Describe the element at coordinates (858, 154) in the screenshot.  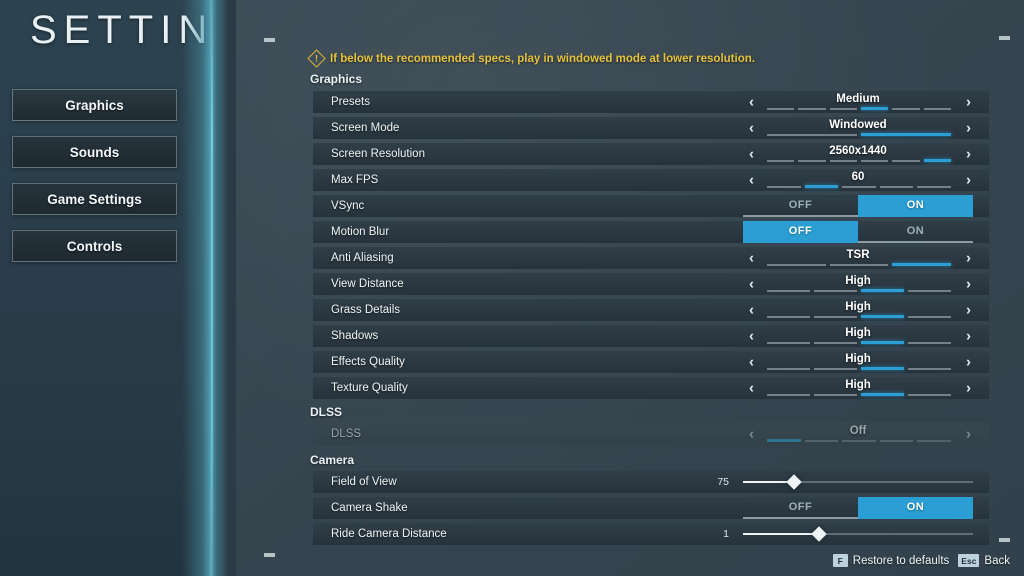
I see `stepper-control: ‹ 2560x1440 ›` at that location.